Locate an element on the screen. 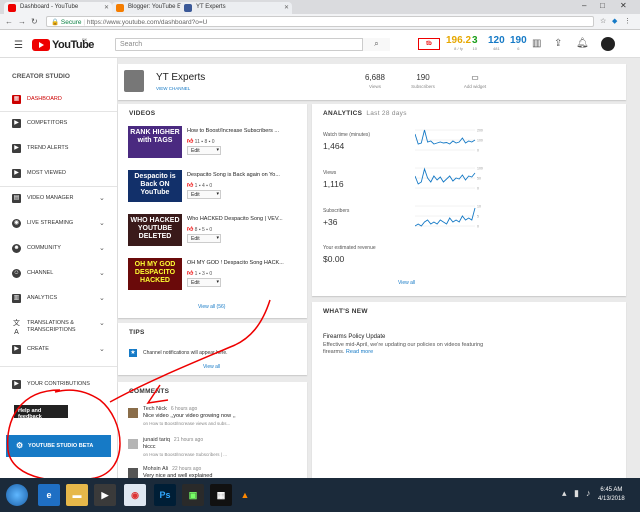  maximize-icon: □ is located at coordinates (602, 5).